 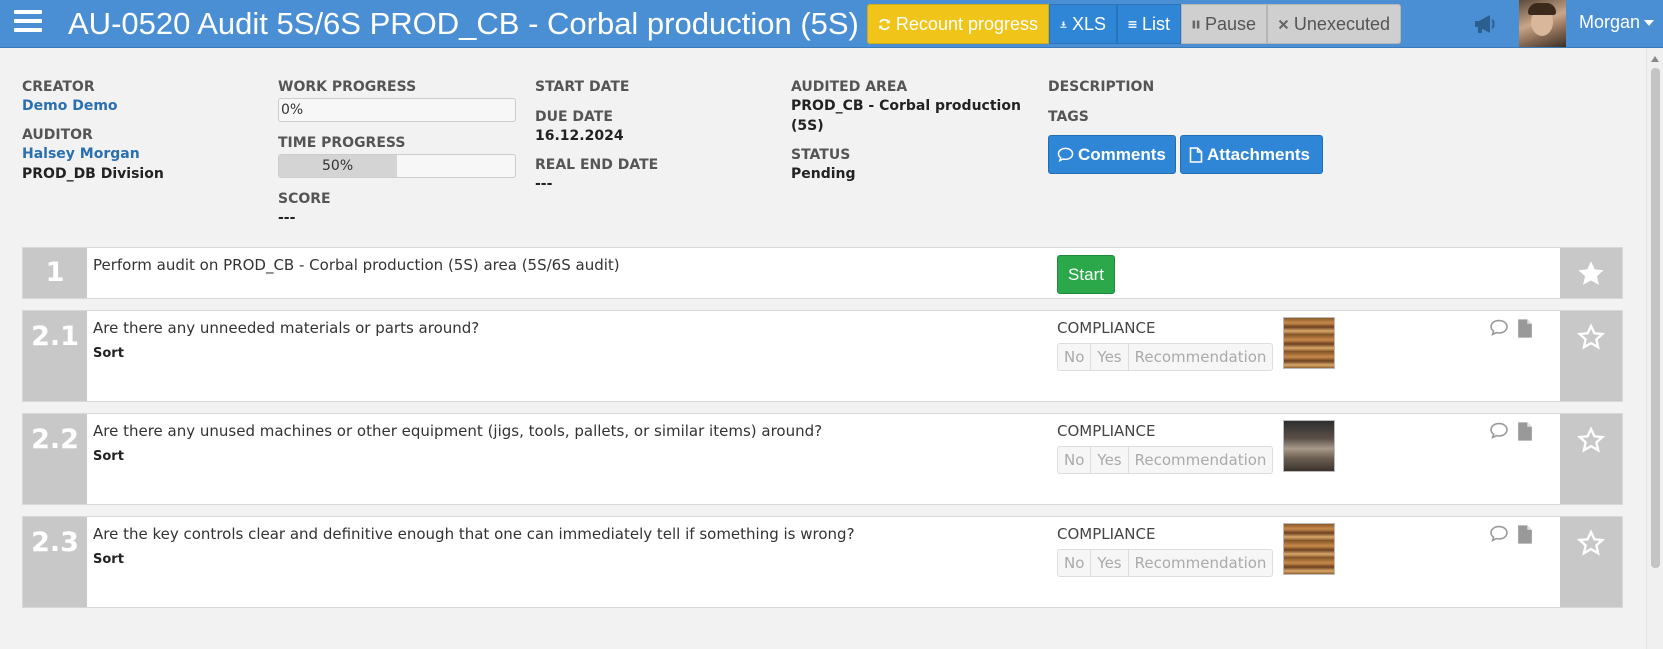 I want to click on due-date-value: 16.12.2024, so click(x=579, y=136).